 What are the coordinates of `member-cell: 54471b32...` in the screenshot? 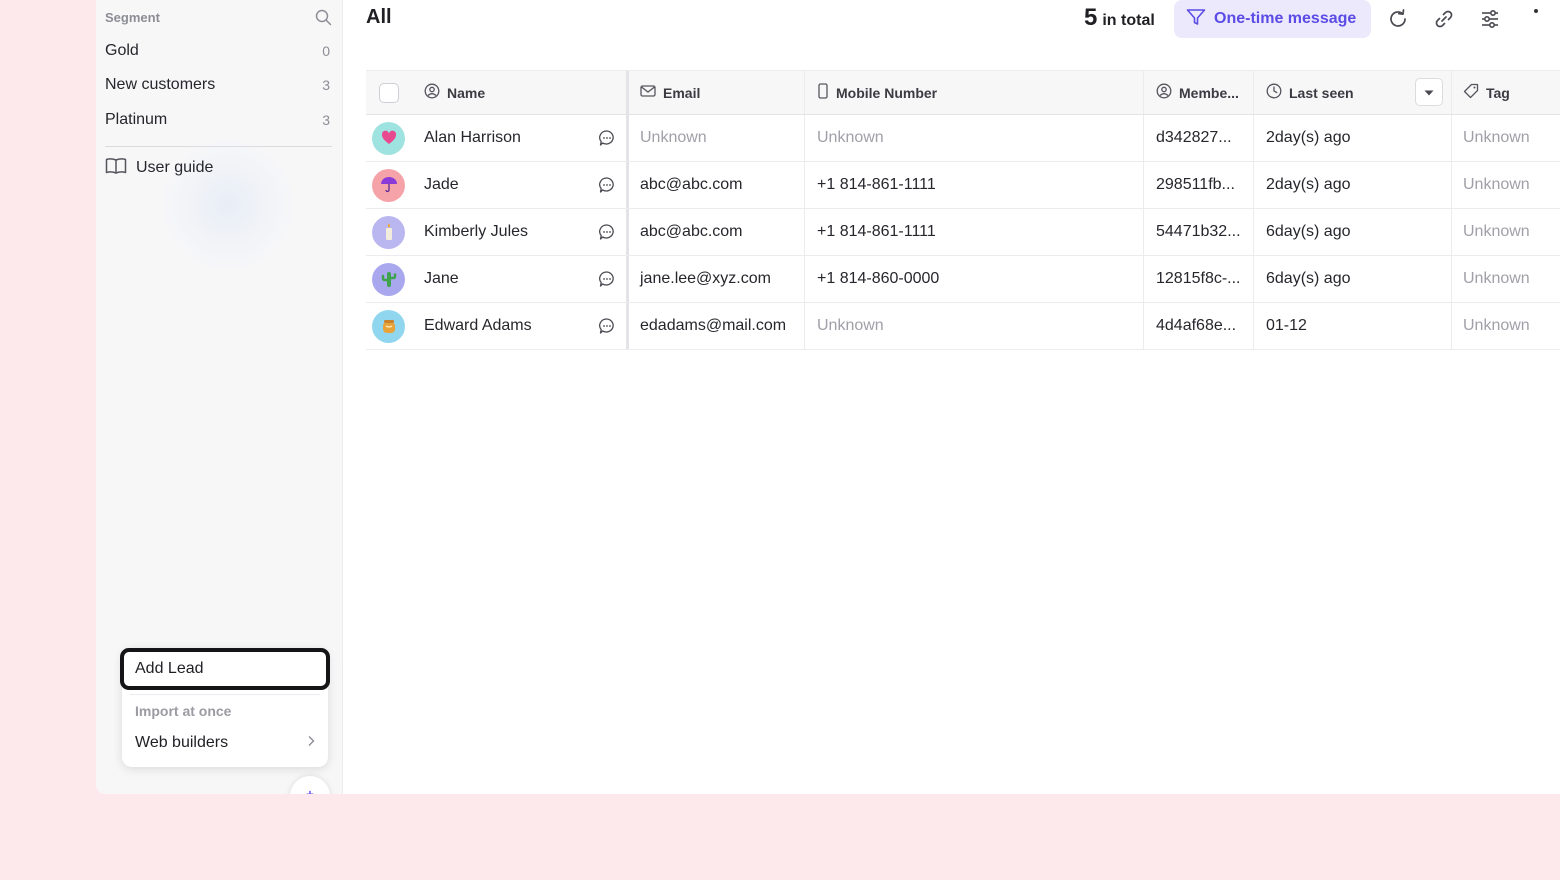 It's located at (1198, 232).